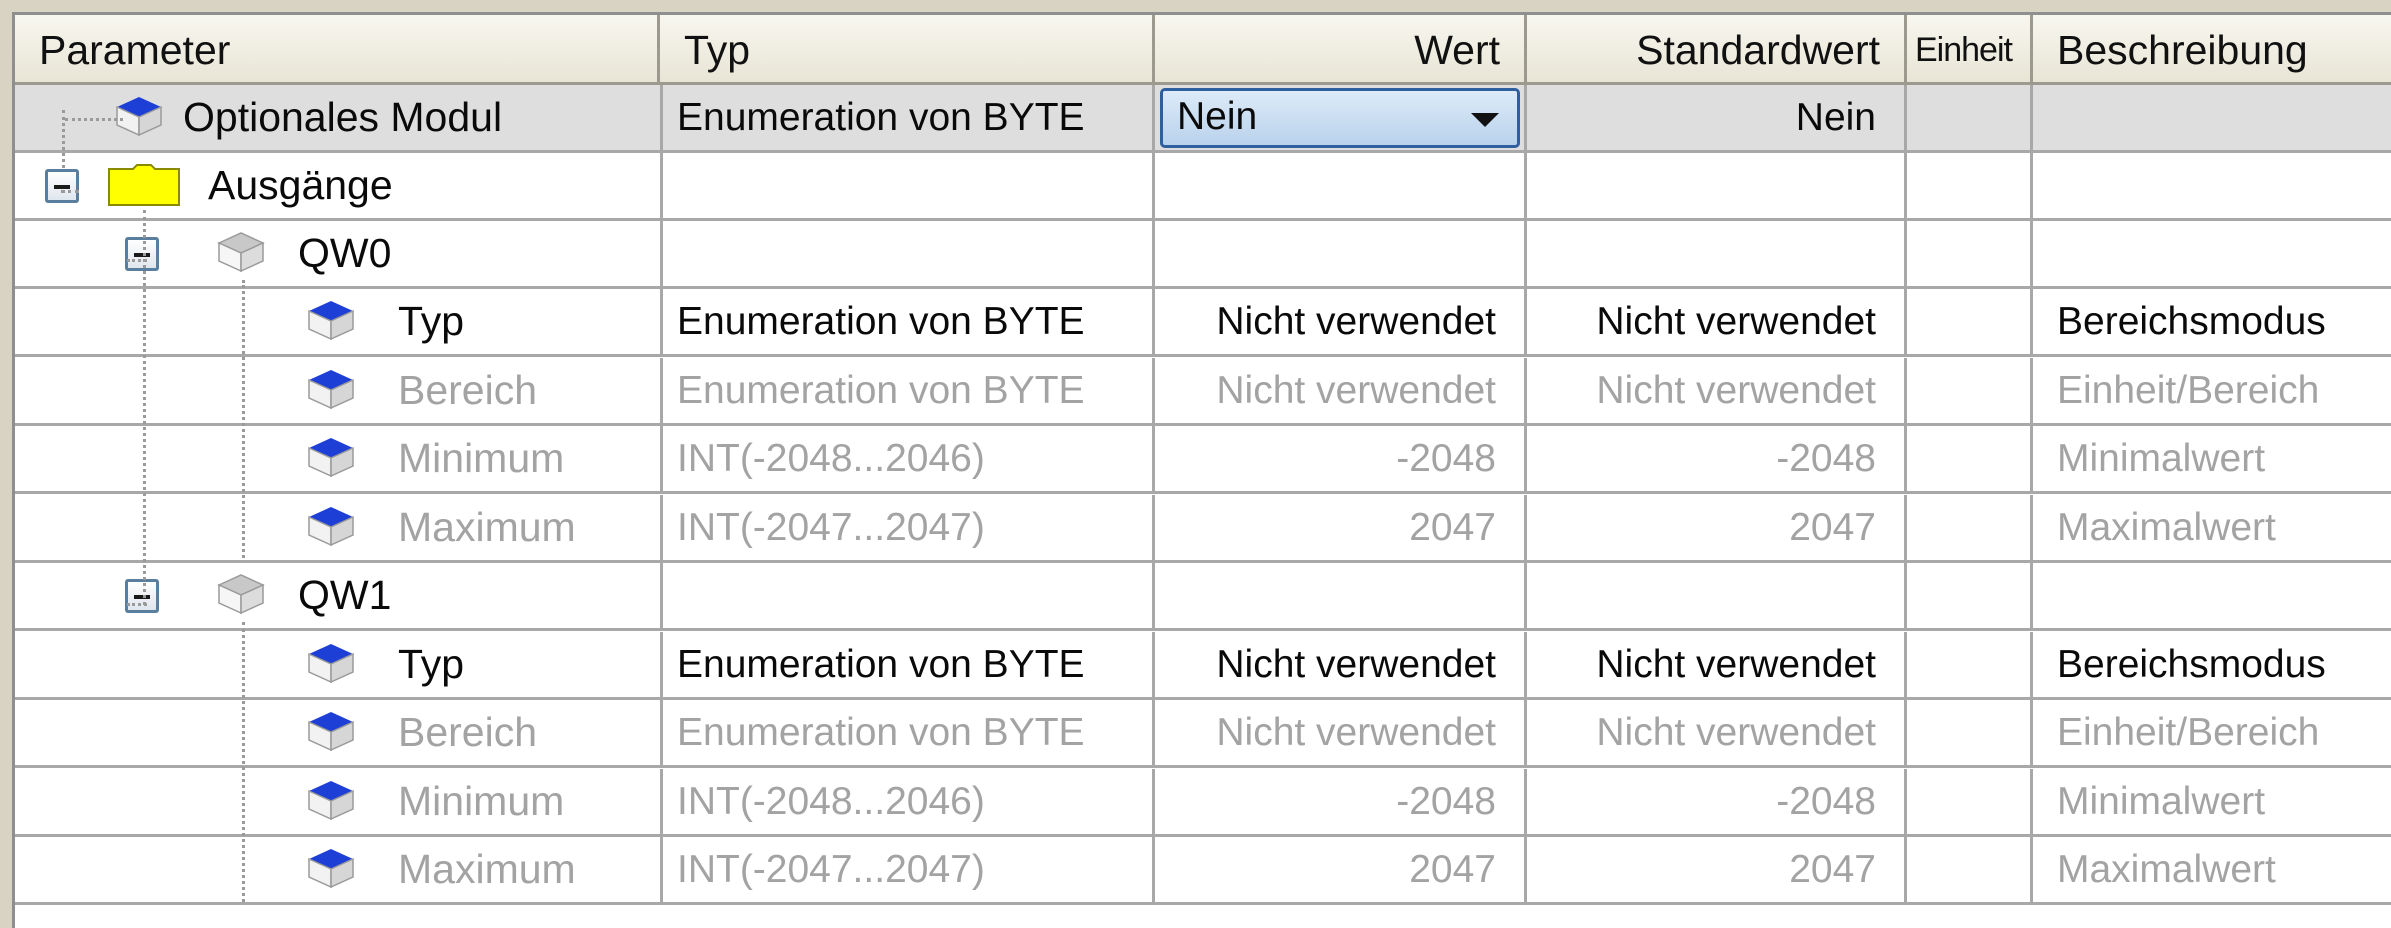  What do you see at coordinates (481, 801) in the screenshot?
I see `parameter-label: Minimum` at bounding box center [481, 801].